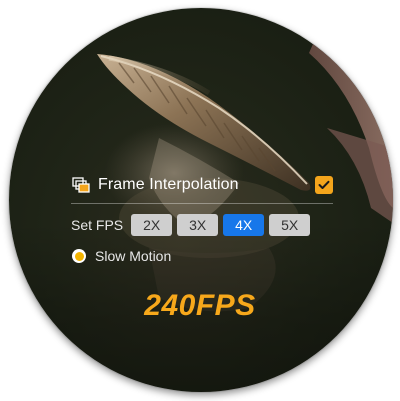 The height and width of the screenshot is (401, 400). I want to click on set-fps-label: Set FPS, so click(97, 225).